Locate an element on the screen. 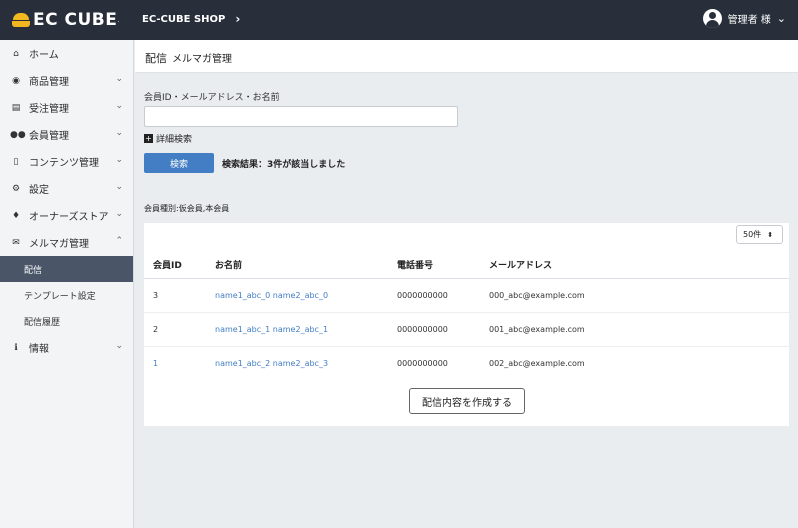  logo-text: EC CUBE is located at coordinates (75, 20).